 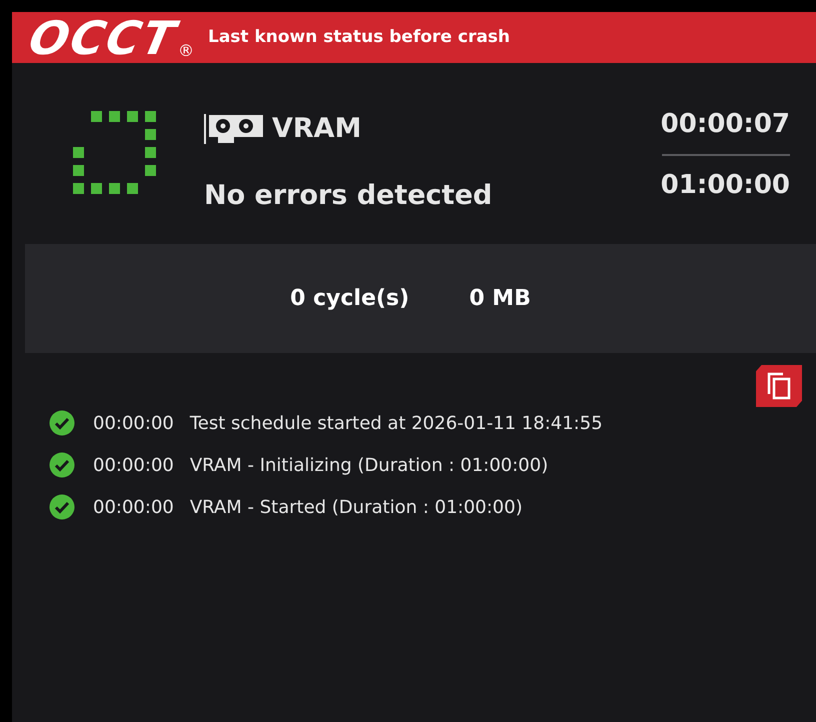 I want to click on elapsed-time: 00:00:07, so click(x=725, y=124).